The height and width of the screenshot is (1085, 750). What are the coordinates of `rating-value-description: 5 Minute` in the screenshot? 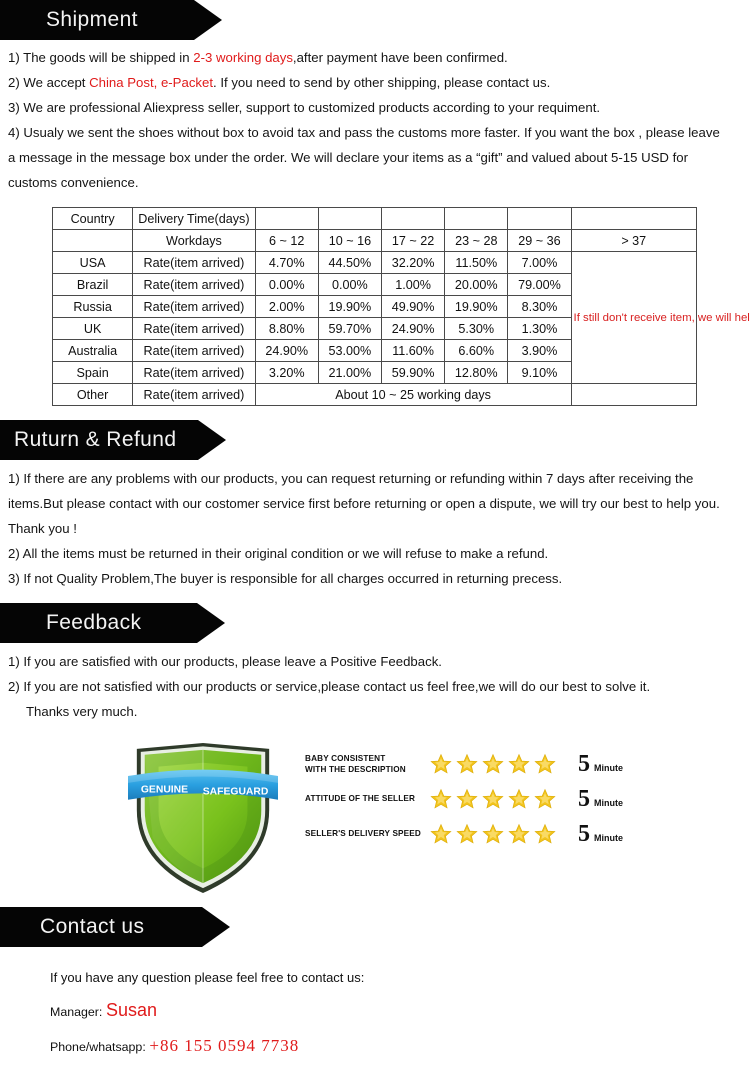 It's located at (600, 764).